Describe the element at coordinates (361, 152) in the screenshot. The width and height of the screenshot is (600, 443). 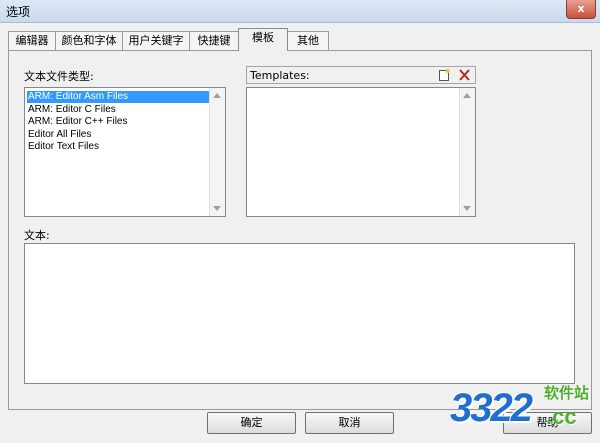
I see `templates-list` at that location.